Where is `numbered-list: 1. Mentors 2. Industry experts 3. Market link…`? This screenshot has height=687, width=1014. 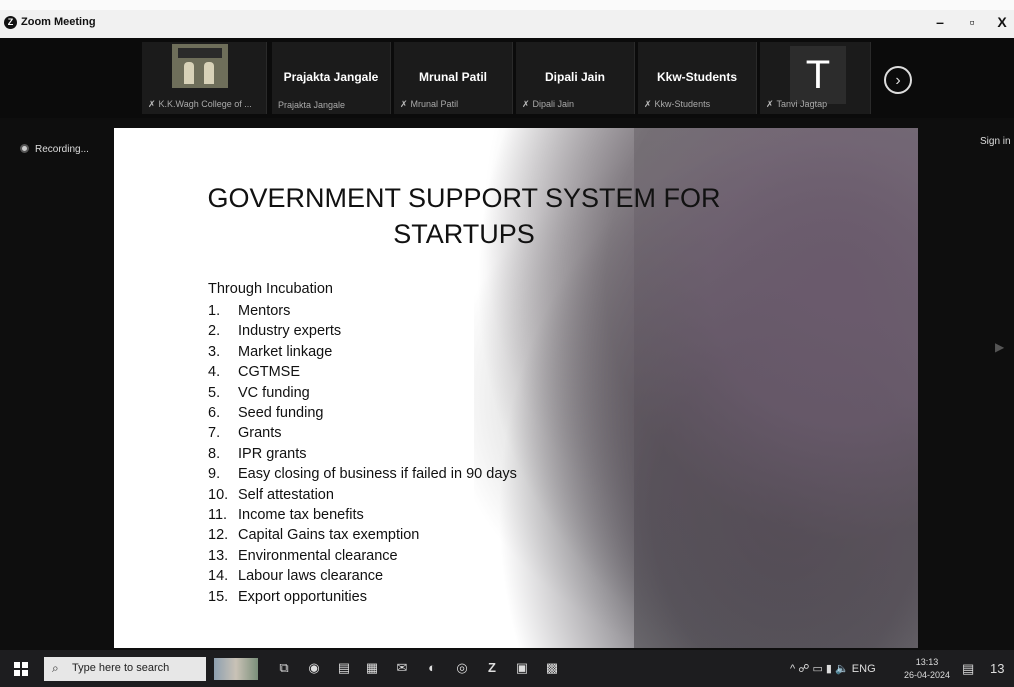
numbered-list: 1. Mentors 2. Industry experts 3. Market link… is located at coordinates (362, 454).